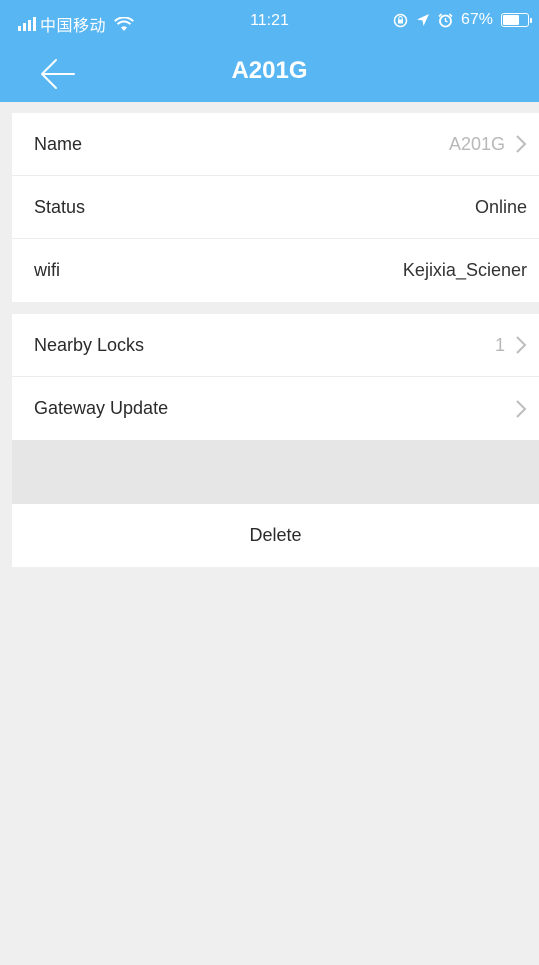 The width and height of the screenshot is (539, 965). I want to click on status-bar-right: 67%, so click(462, 20).